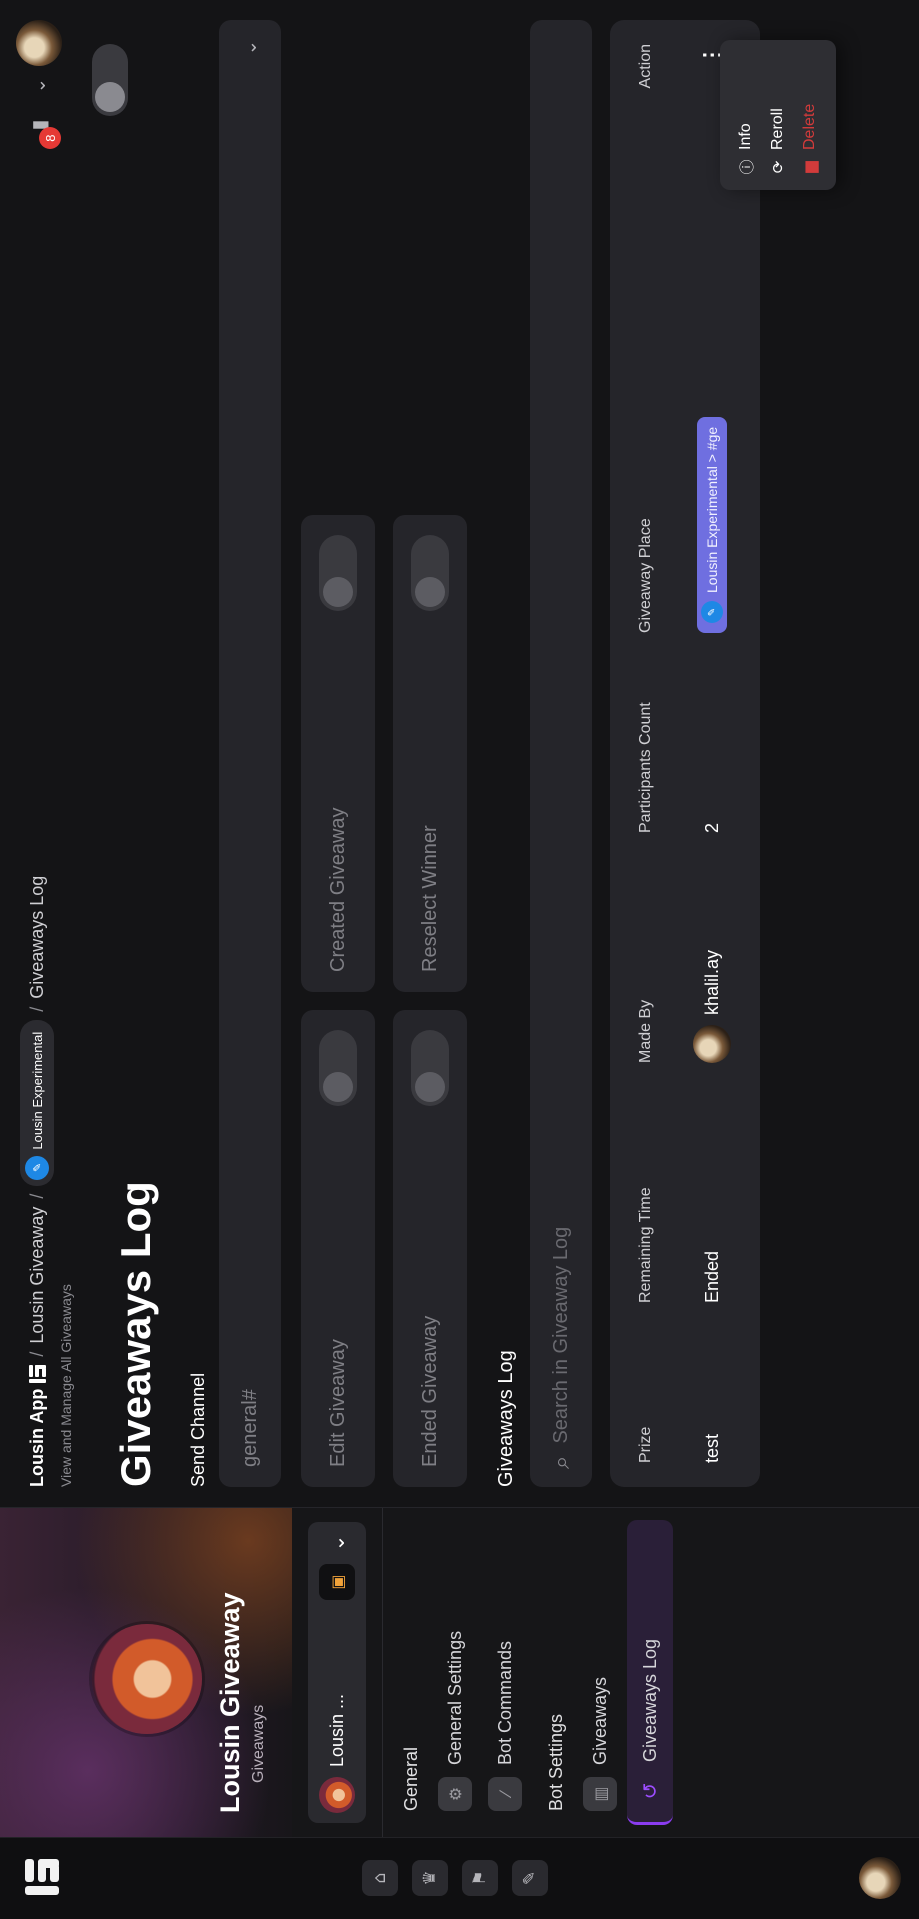 The height and width of the screenshot is (1919, 919). Describe the element at coordinates (711, 1276) in the screenshot. I see `cell-remaining-time: Ended` at that location.